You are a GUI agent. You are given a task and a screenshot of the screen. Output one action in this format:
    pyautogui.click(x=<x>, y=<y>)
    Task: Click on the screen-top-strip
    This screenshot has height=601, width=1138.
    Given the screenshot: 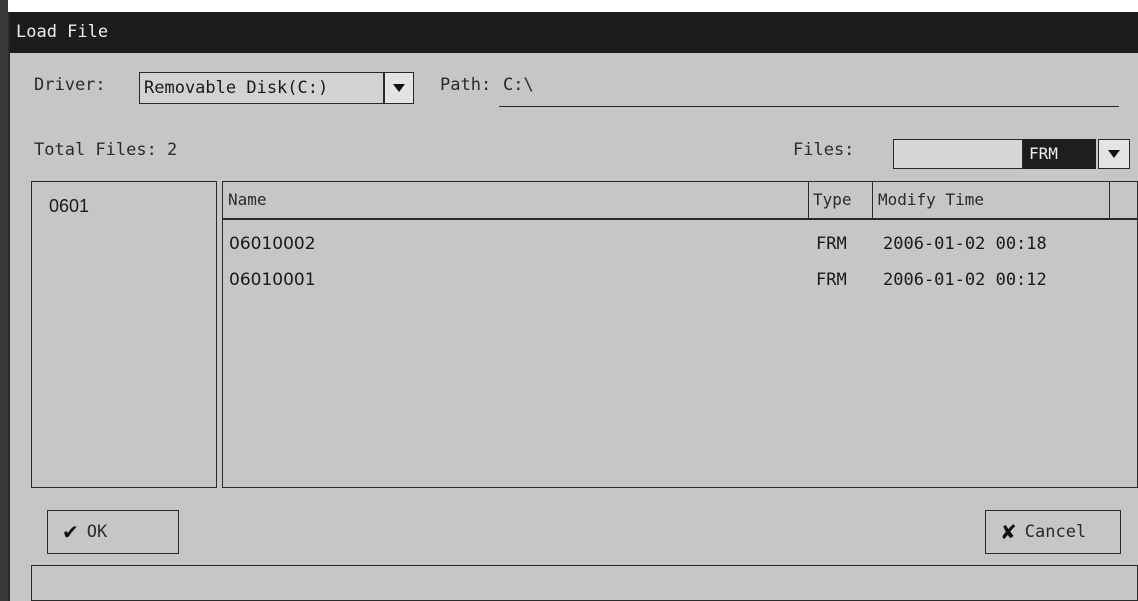 What is the action you would take?
    pyautogui.click(x=569, y=6)
    